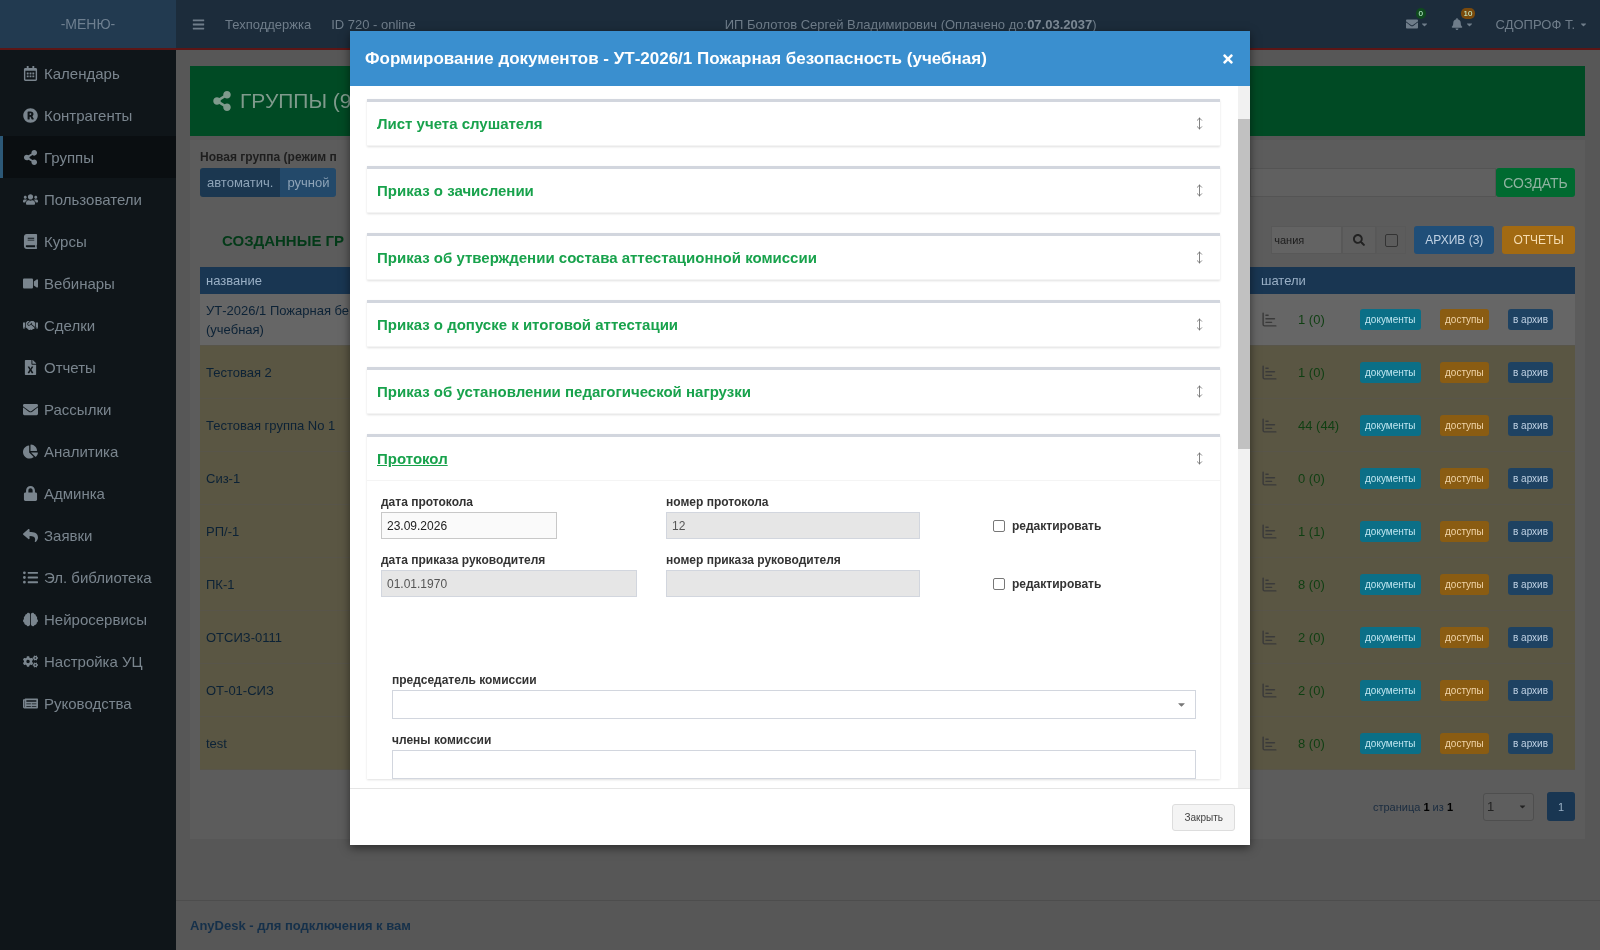  I want to click on archive-button: АРХИВ (3), so click(1454, 240).